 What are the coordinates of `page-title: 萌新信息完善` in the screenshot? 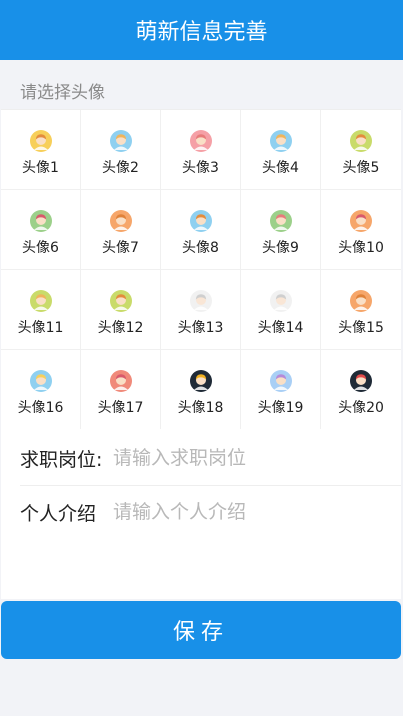 It's located at (201, 32).